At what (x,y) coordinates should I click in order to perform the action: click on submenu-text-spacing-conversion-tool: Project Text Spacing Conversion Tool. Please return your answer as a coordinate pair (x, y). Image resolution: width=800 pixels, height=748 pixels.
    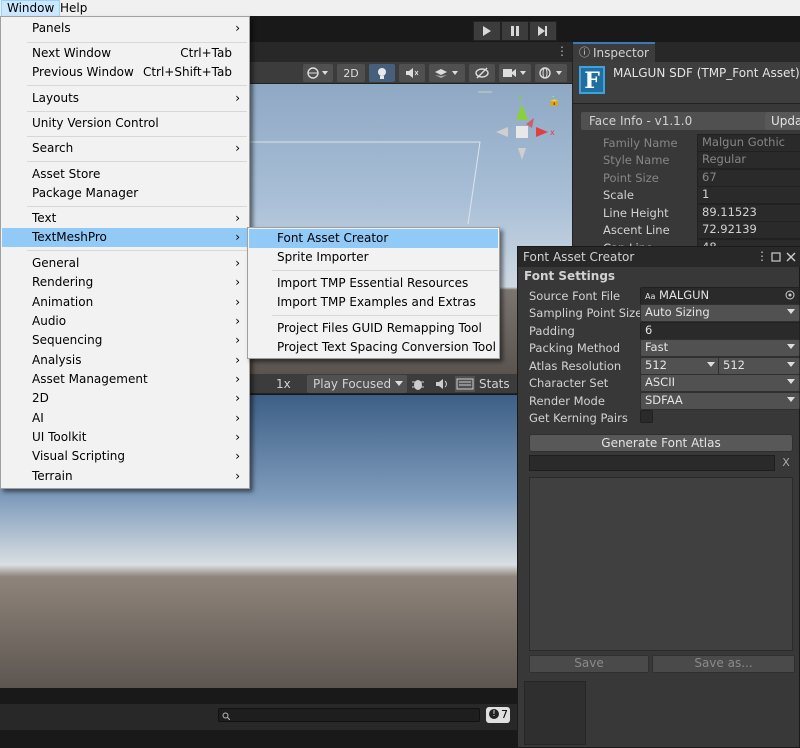
    Looking at the image, I should click on (373, 347).